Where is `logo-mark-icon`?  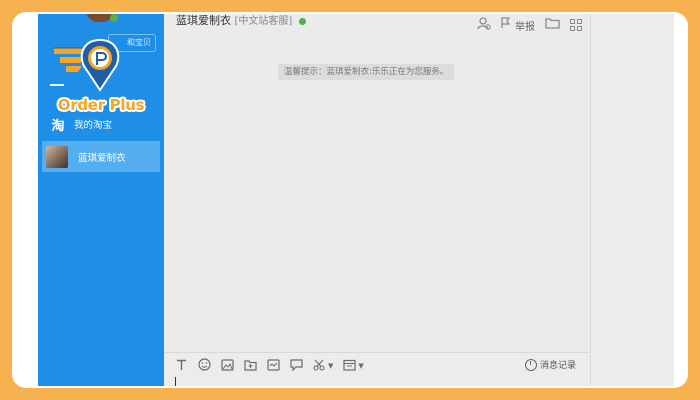 logo-mark-icon is located at coordinates (87, 65).